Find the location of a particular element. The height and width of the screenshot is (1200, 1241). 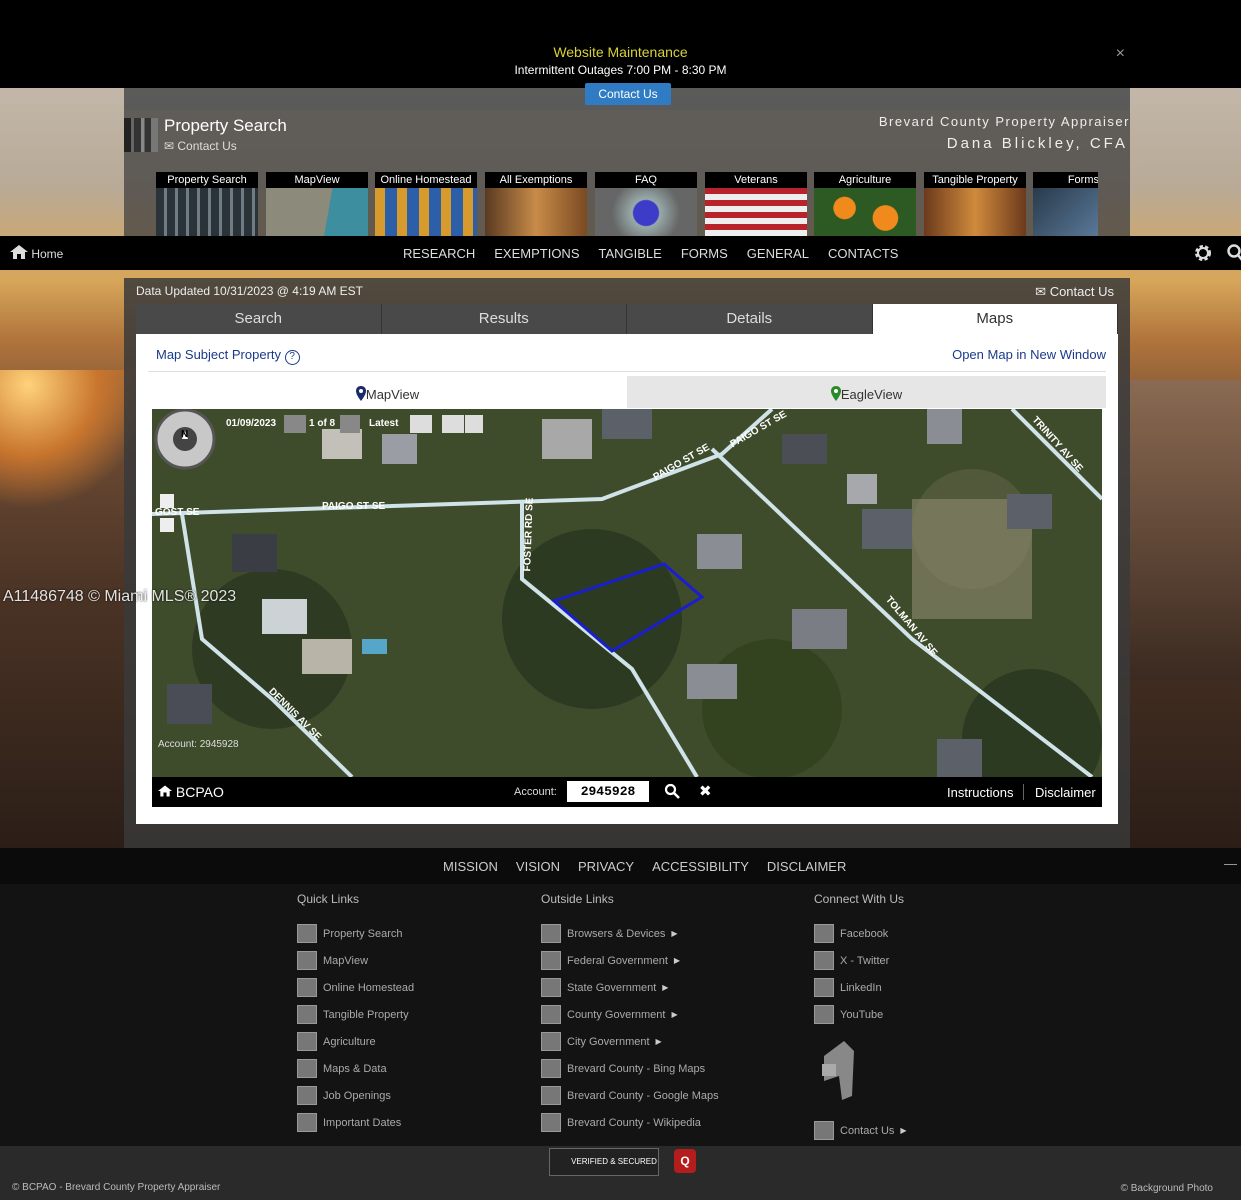

tile-label: Veterans is located at coordinates (756, 180).